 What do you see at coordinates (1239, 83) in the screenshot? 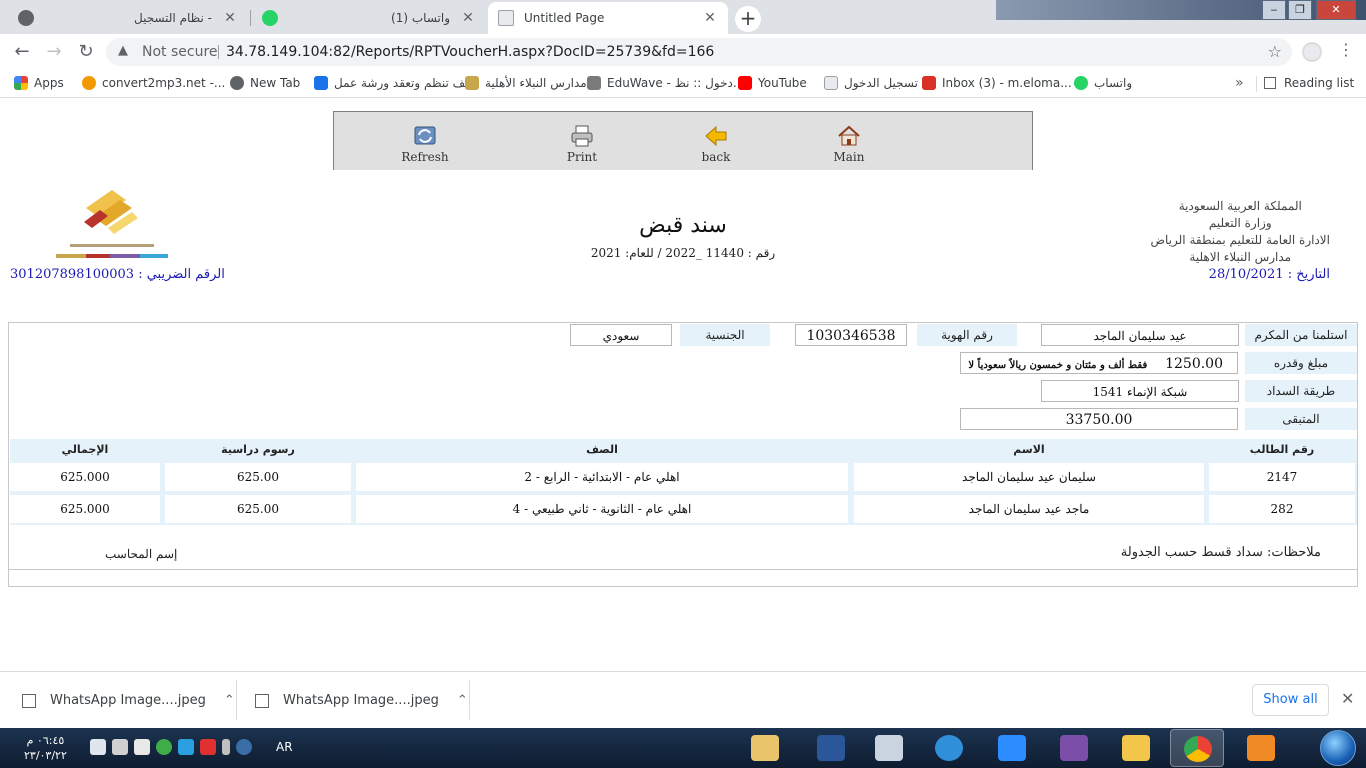
I see `more-bookmarks-icon: »` at bounding box center [1239, 83].